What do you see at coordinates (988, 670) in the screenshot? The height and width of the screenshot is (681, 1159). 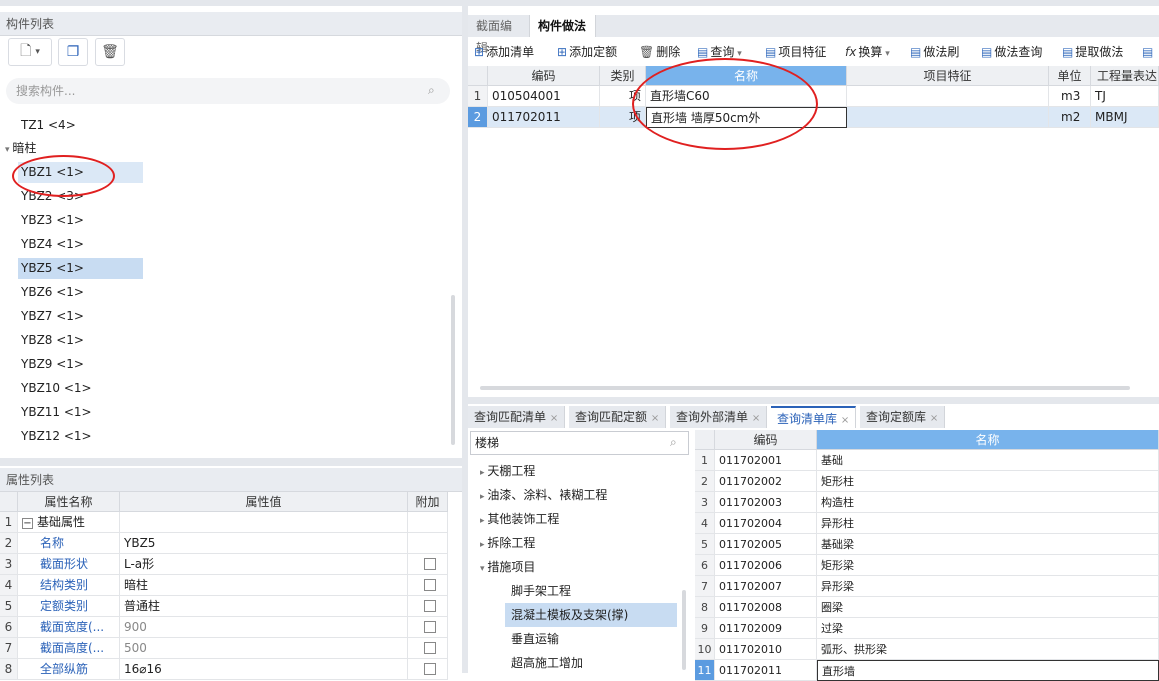 I see `library-cell-name: 直形墙` at bounding box center [988, 670].